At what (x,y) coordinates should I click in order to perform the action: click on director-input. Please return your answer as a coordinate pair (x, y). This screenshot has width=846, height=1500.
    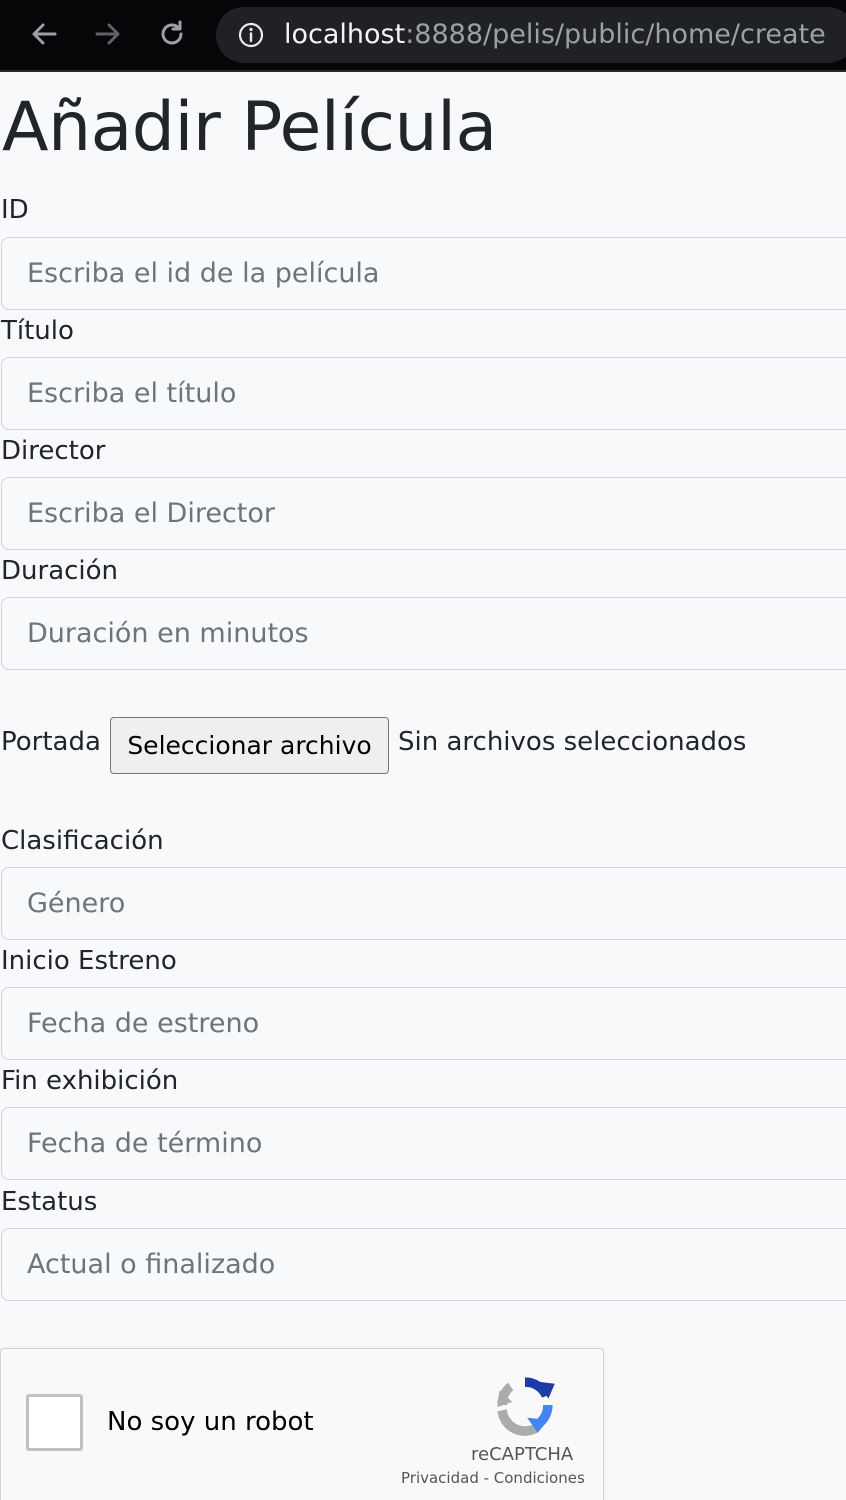
    Looking at the image, I should click on (423, 513).